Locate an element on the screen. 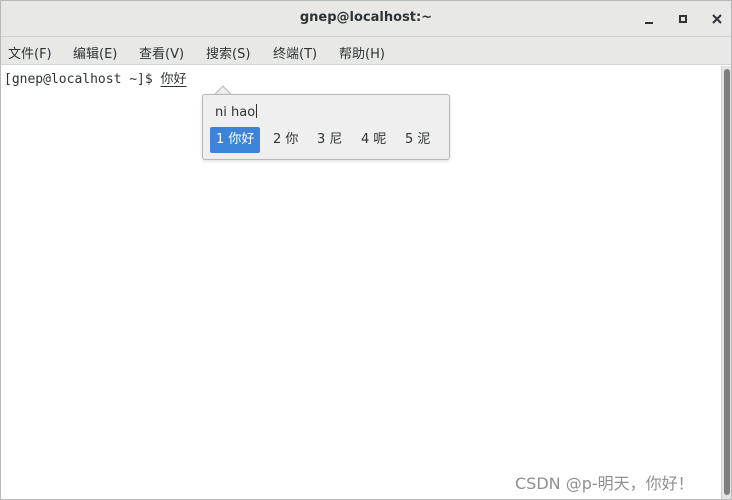  ime-candidate-5: 5 泥 is located at coordinates (417, 140).